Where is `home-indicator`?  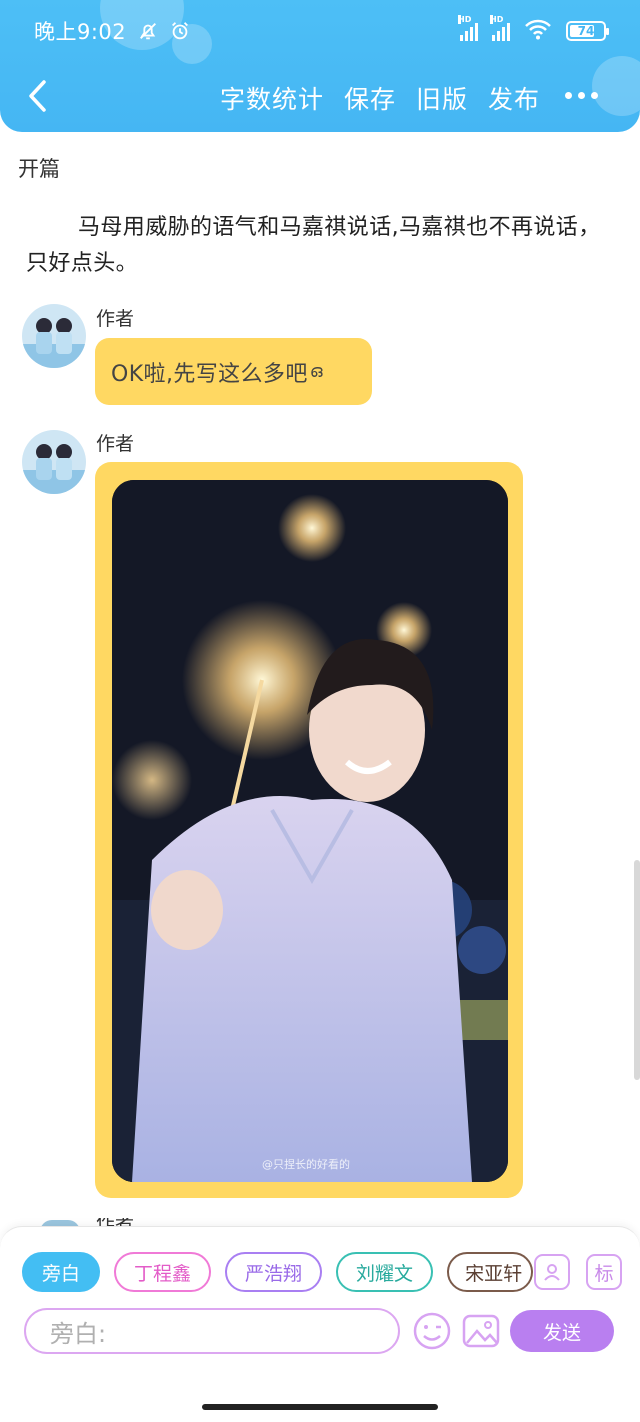
home-indicator is located at coordinates (320, 1407).